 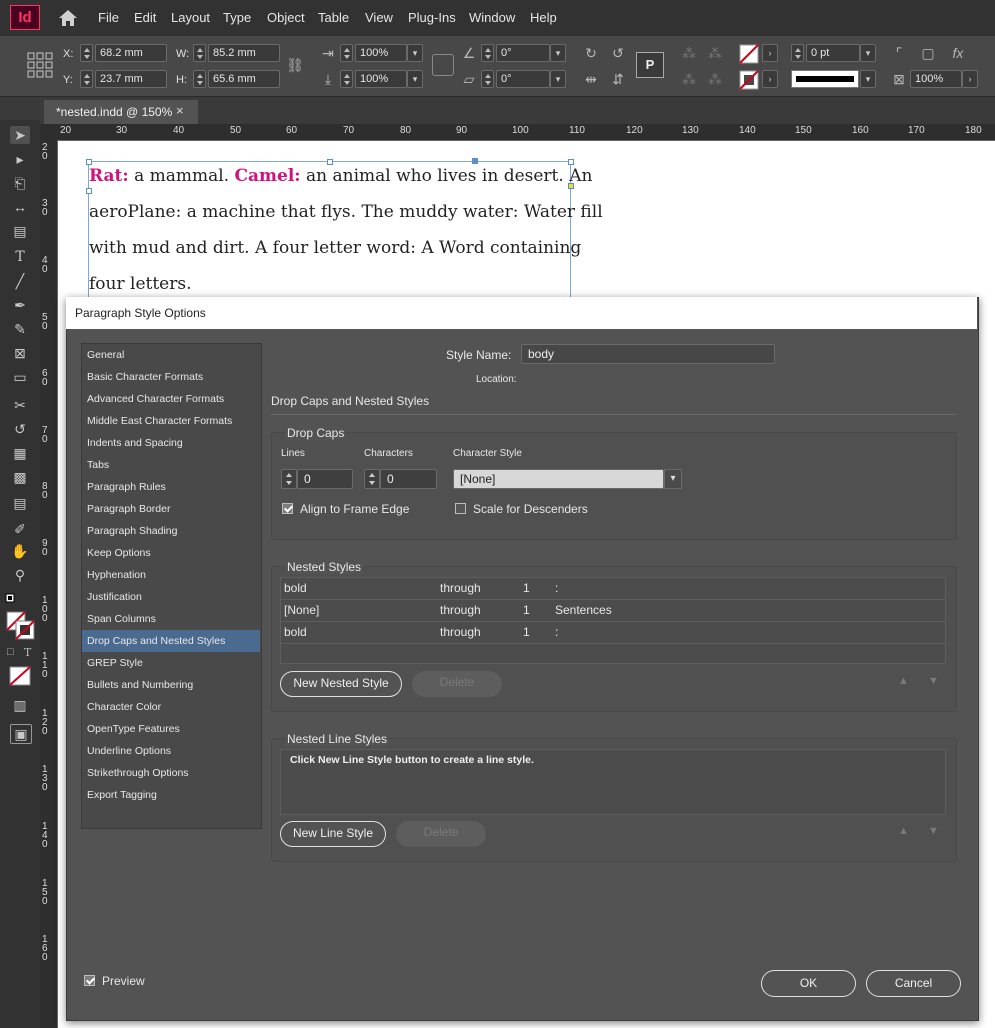 What do you see at coordinates (171, 751) in the screenshot?
I see `category-item-underline-options: Underline Options` at bounding box center [171, 751].